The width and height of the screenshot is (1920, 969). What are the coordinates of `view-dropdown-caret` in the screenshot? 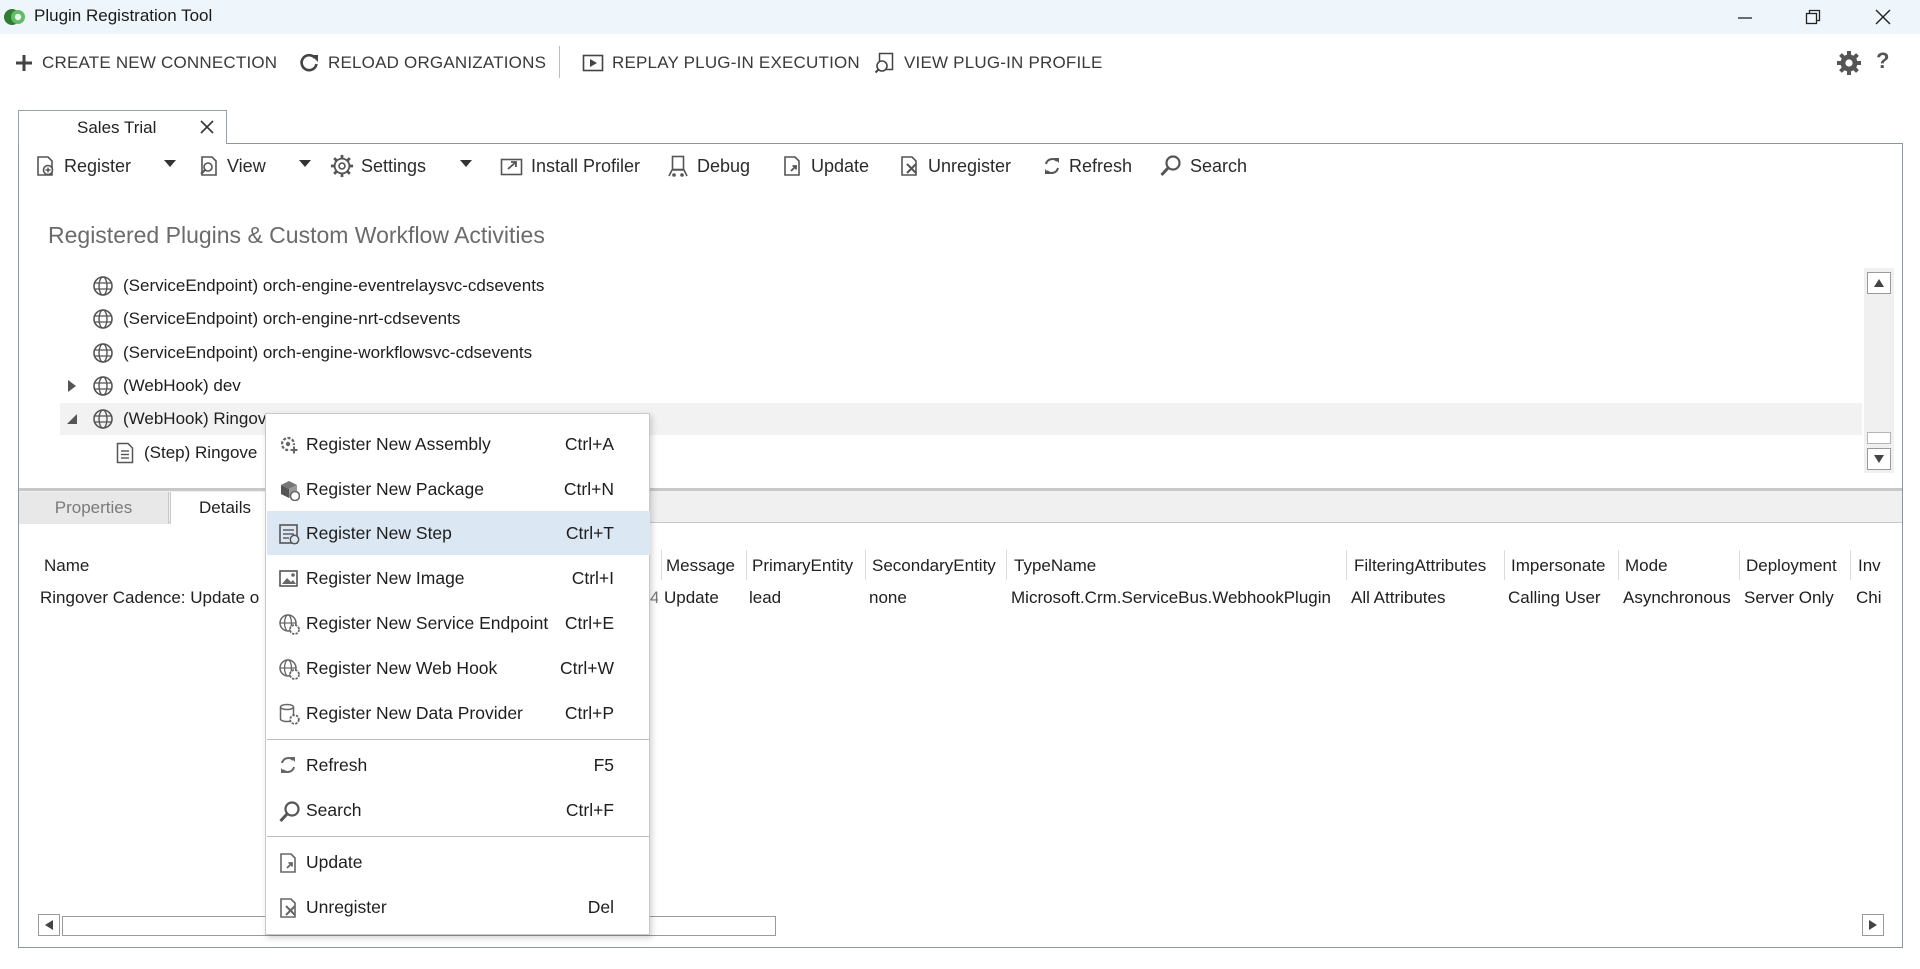 It's located at (305, 163).